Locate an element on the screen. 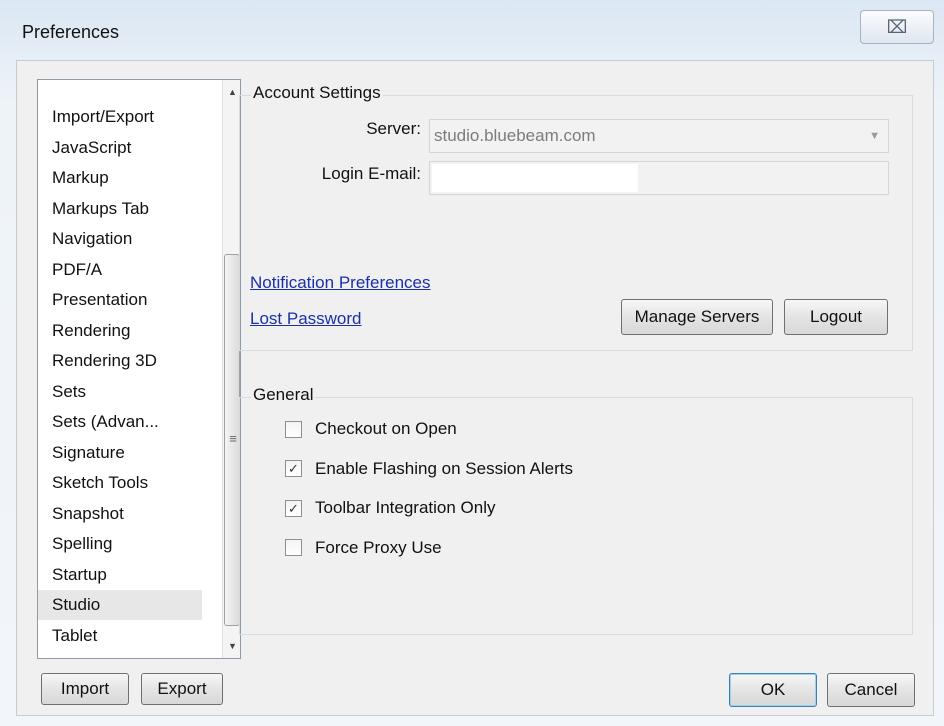 The width and height of the screenshot is (944, 726). chevron-down-icon: ▼ is located at coordinates (874, 136).